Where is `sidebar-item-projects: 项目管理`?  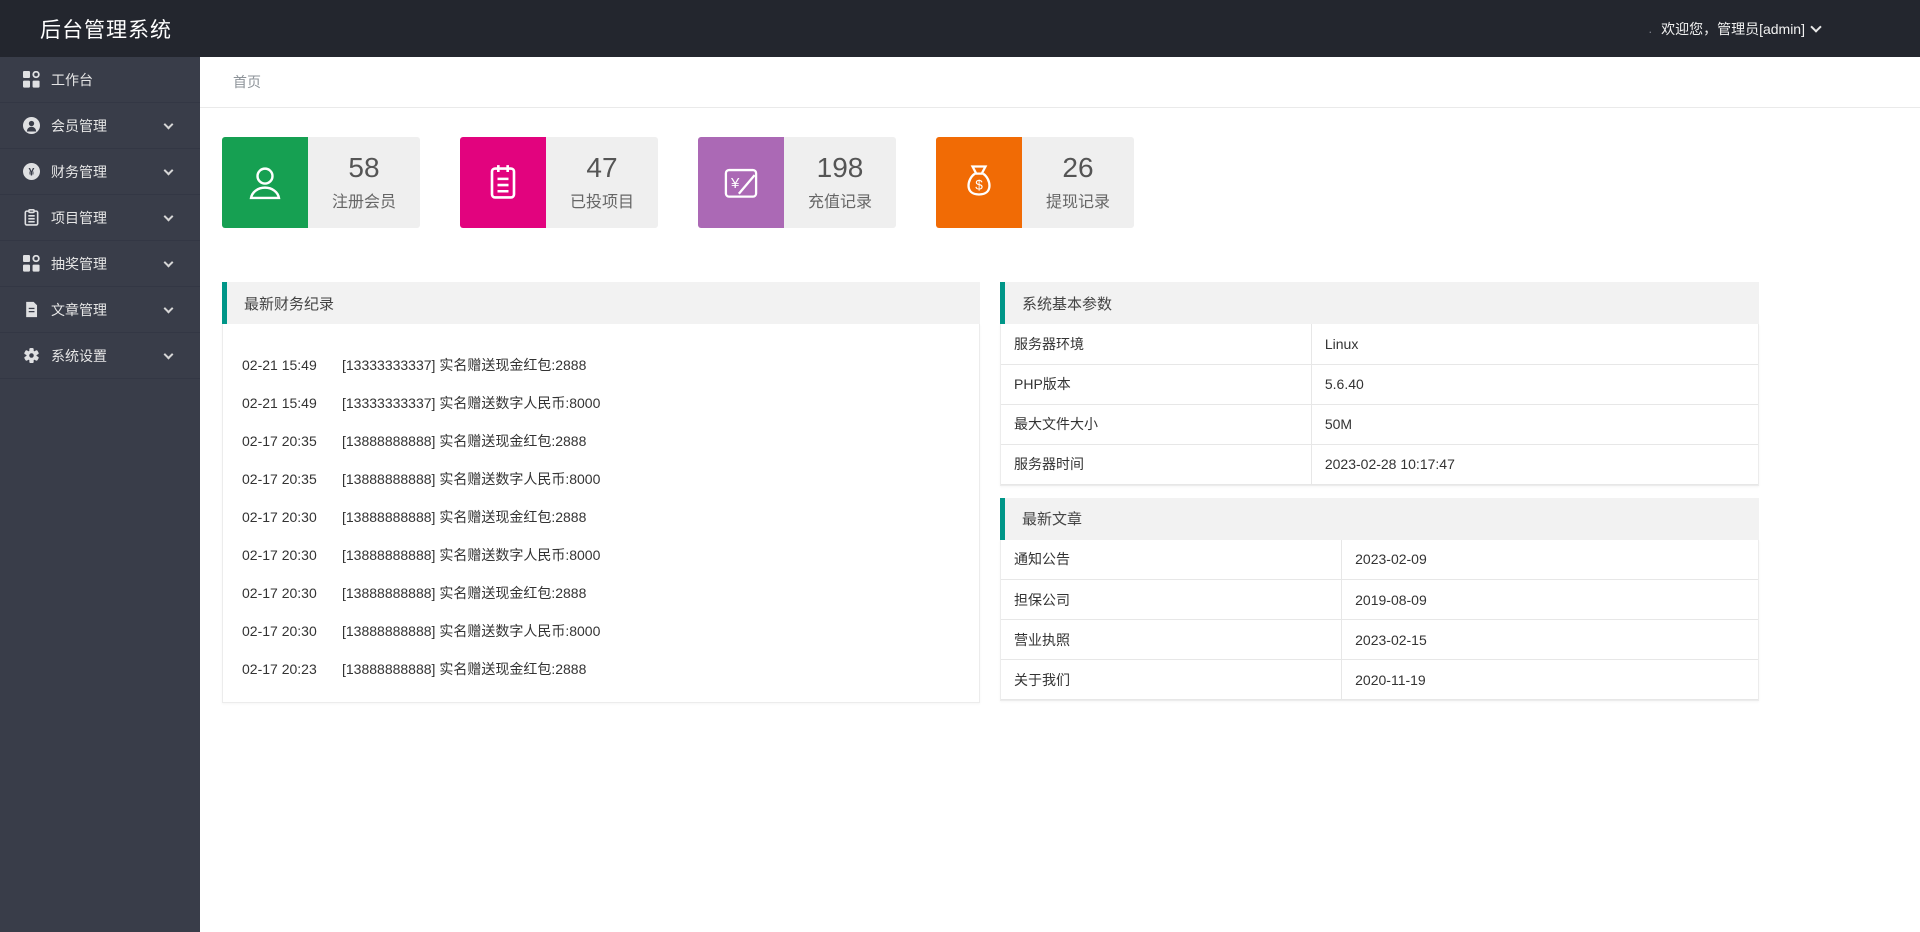 sidebar-item-projects: 项目管理 is located at coordinates (100, 218).